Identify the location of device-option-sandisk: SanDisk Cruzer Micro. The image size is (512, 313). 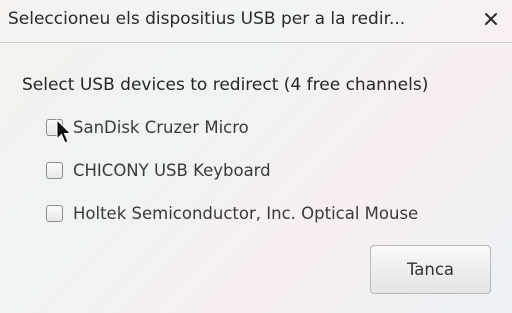
(147, 127).